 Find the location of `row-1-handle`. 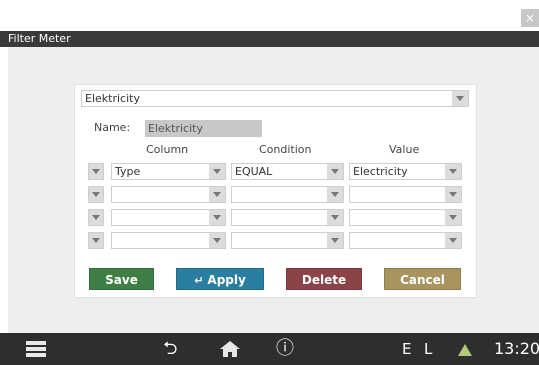

row-1-handle is located at coordinates (96, 171).